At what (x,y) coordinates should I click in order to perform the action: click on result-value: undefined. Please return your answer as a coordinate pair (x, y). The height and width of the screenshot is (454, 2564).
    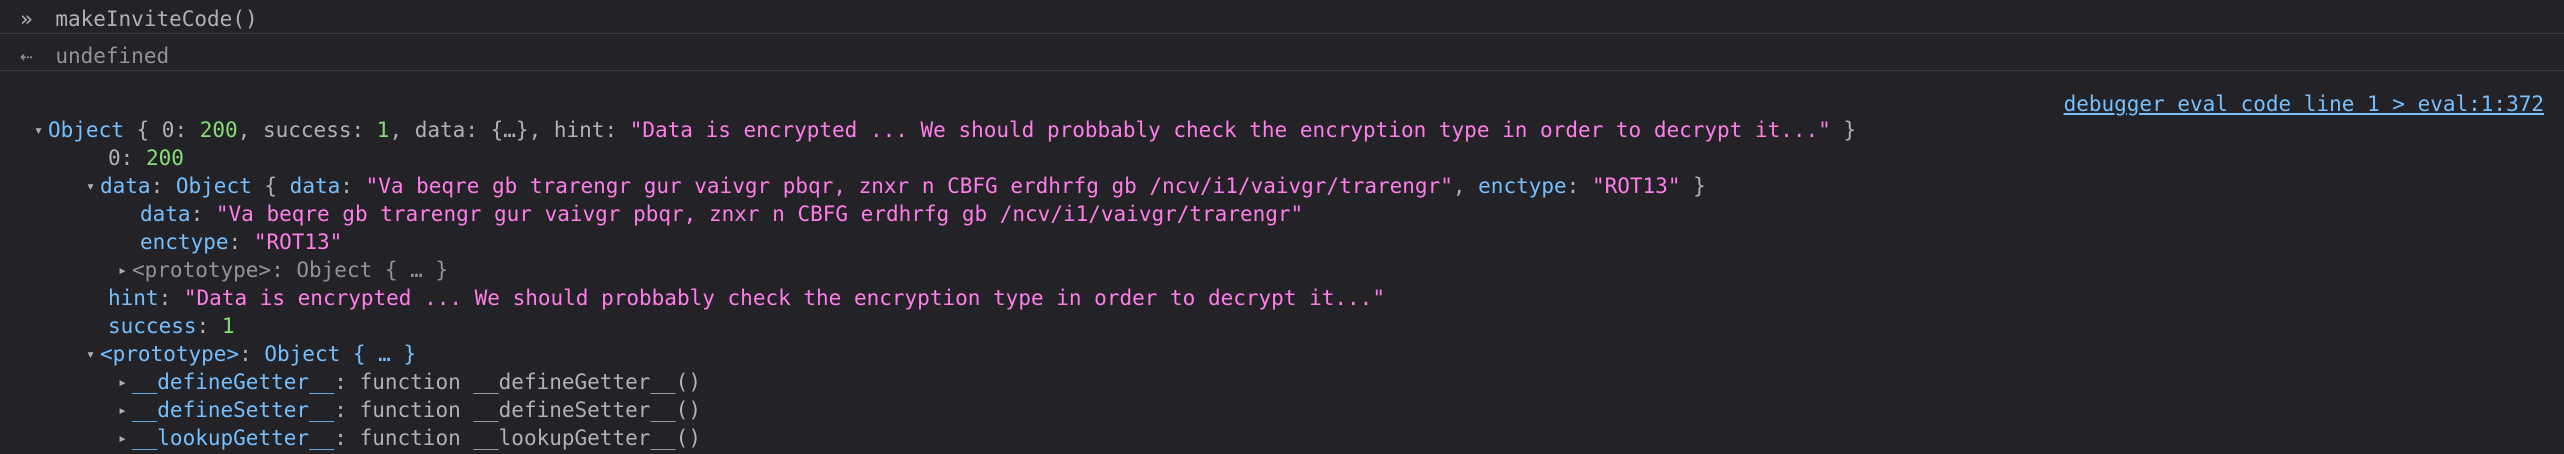
    Looking at the image, I should click on (112, 56).